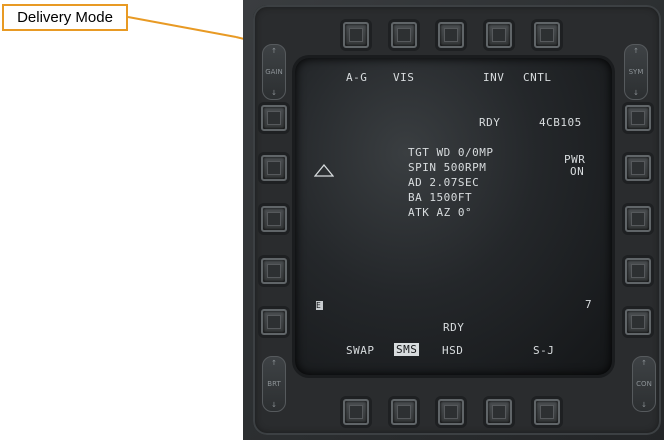 The height and width of the screenshot is (440, 664). I want to click on brt-label: BRT, so click(274, 384).